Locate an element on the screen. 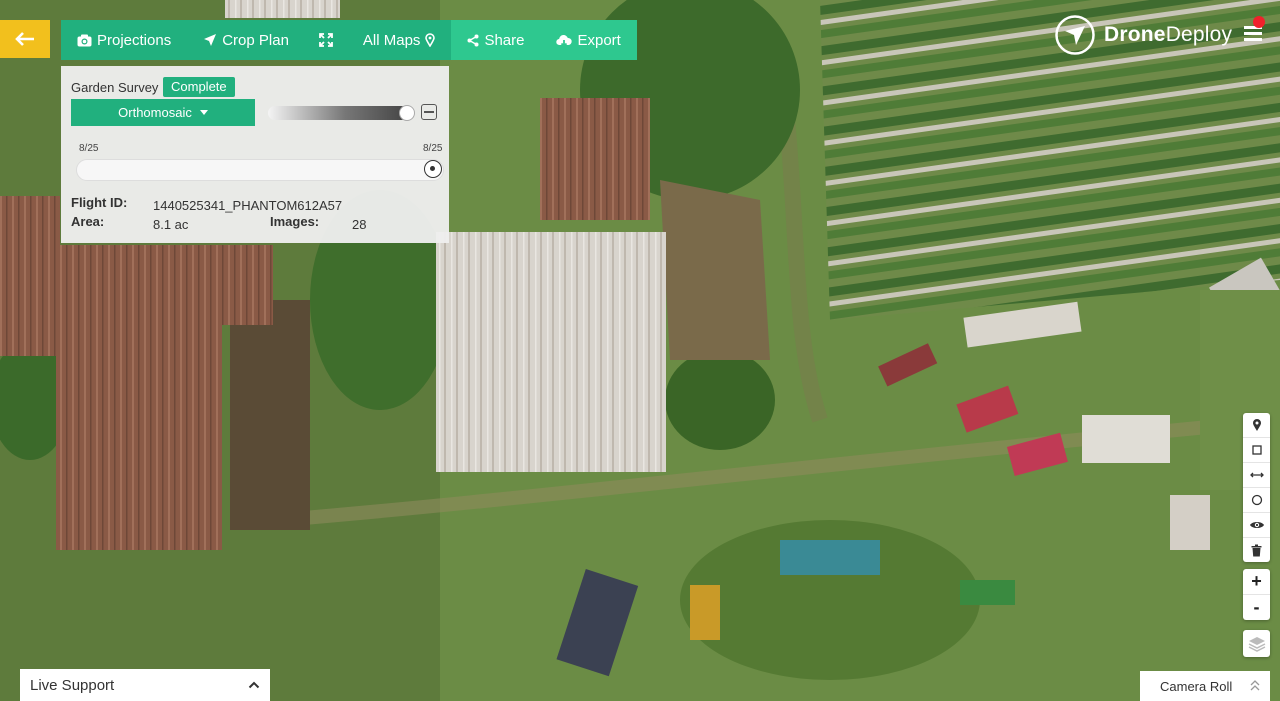 This screenshot has height=701, width=1280. camera-roll-label: Camera Roll is located at coordinates (1196, 686).